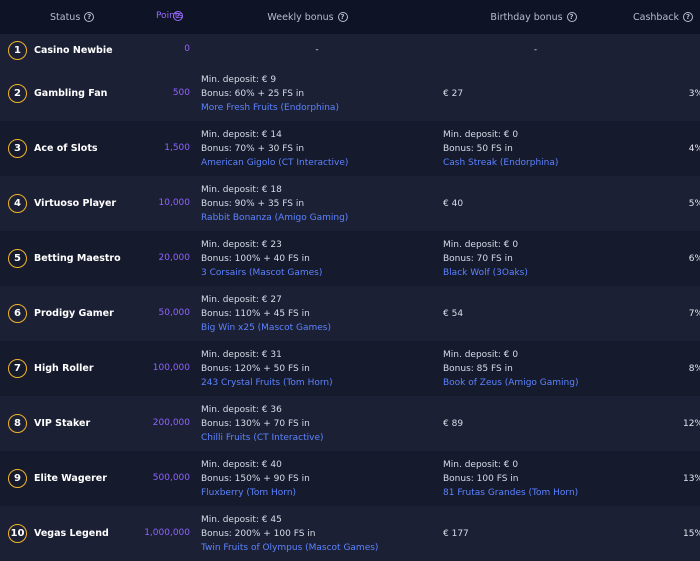  What do you see at coordinates (317, 548) in the screenshot?
I see `weekly-game-link: Twin Fruits of Olympus (Mascot Games)` at bounding box center [317, 548].